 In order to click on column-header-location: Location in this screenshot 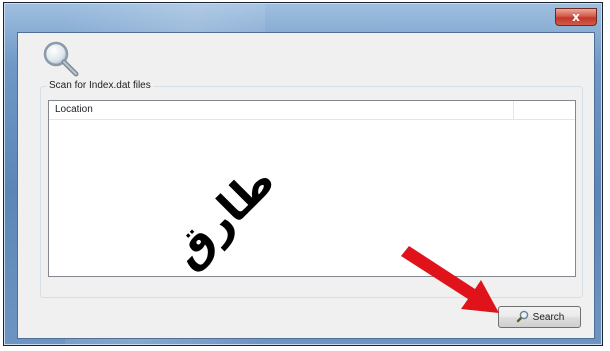, I will do `click(281, 110)`.